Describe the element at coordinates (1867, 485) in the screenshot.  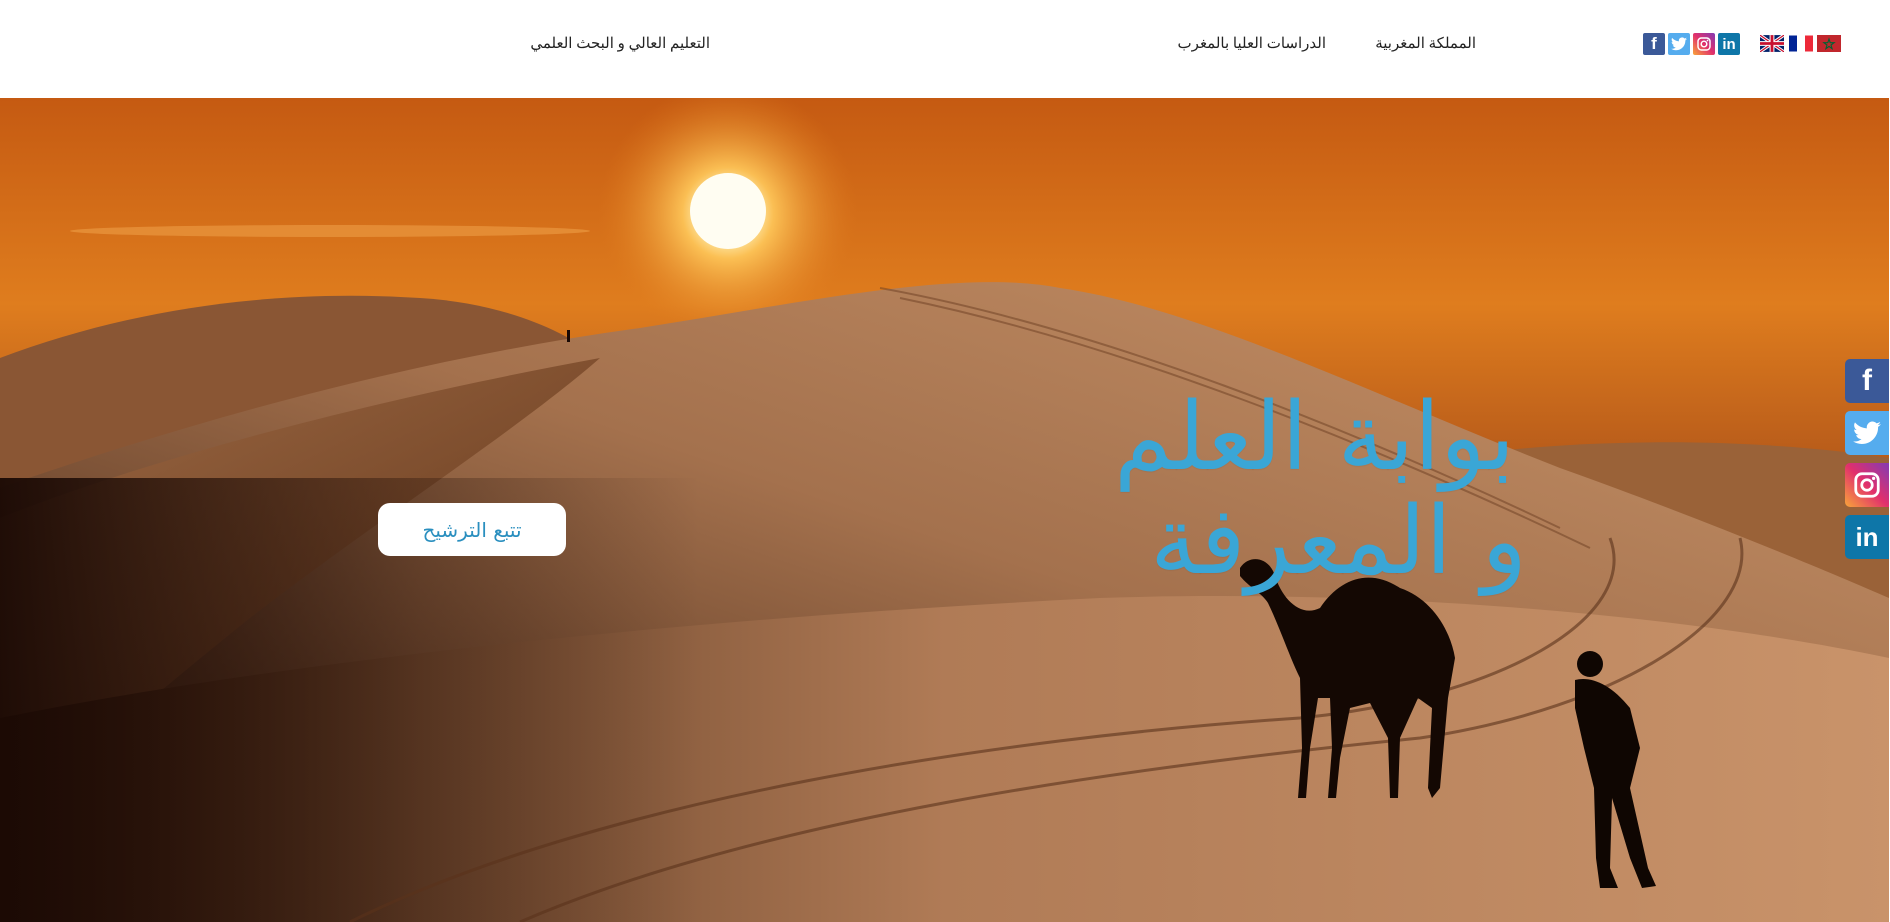
I see `side-instagram-icon` at that location.